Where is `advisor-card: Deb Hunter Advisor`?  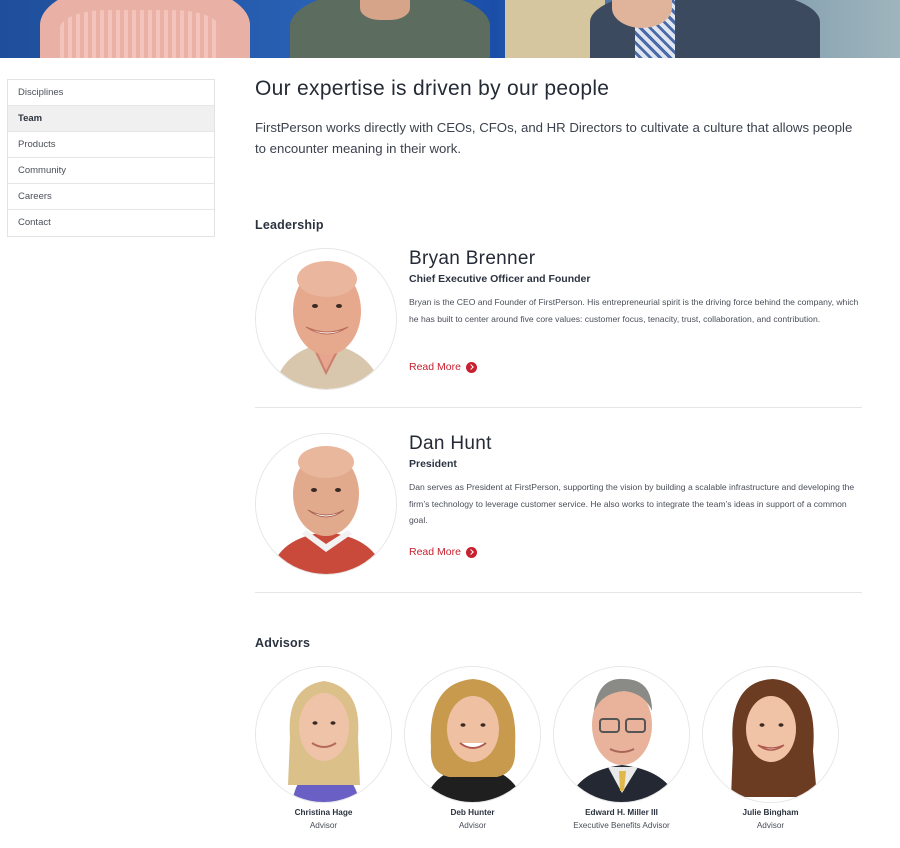
advisor-card: Deb Hunter Advisor is located at coordinates (472, 748).